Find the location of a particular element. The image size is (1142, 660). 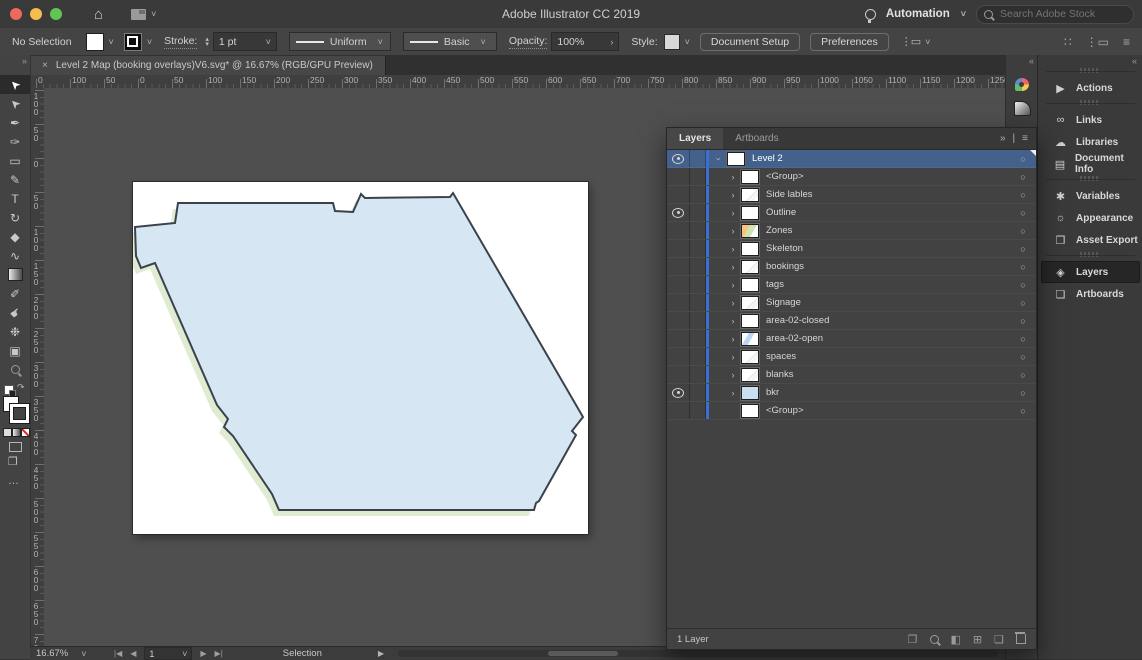

scrollbar-thumb is located at coordinates (583, 653).